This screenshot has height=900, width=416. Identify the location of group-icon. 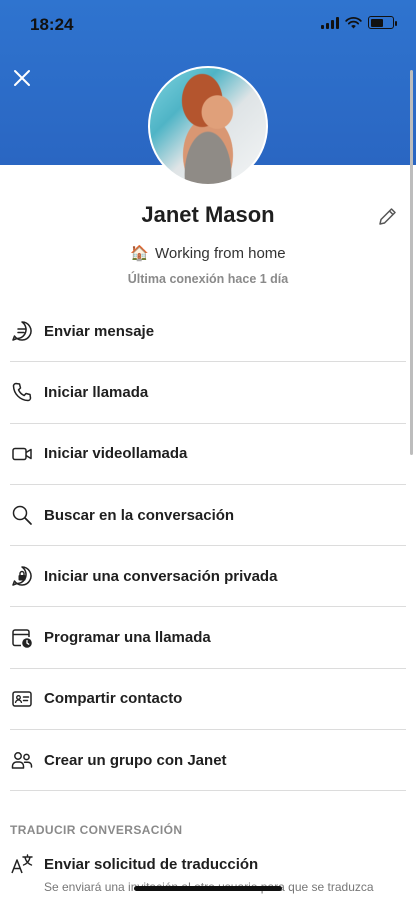
(22, 760).